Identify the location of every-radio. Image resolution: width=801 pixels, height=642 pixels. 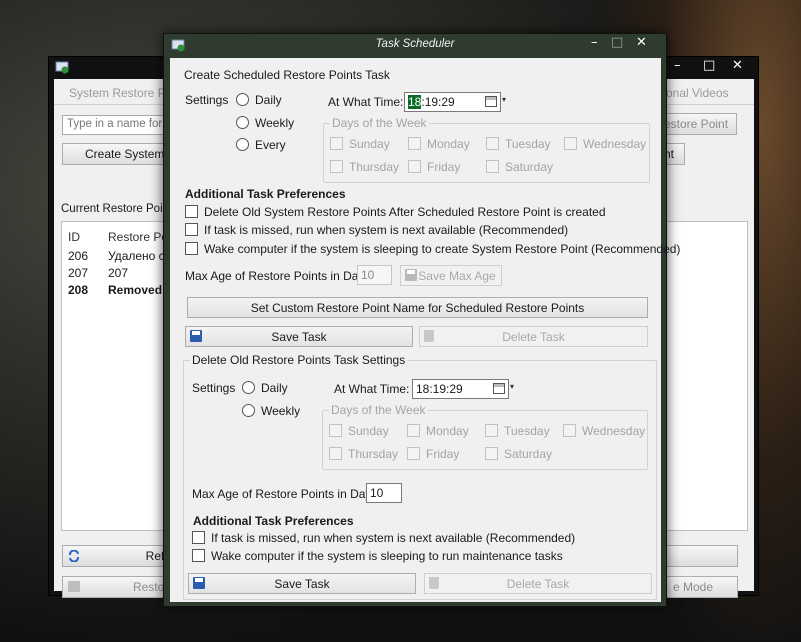
(242, 144).